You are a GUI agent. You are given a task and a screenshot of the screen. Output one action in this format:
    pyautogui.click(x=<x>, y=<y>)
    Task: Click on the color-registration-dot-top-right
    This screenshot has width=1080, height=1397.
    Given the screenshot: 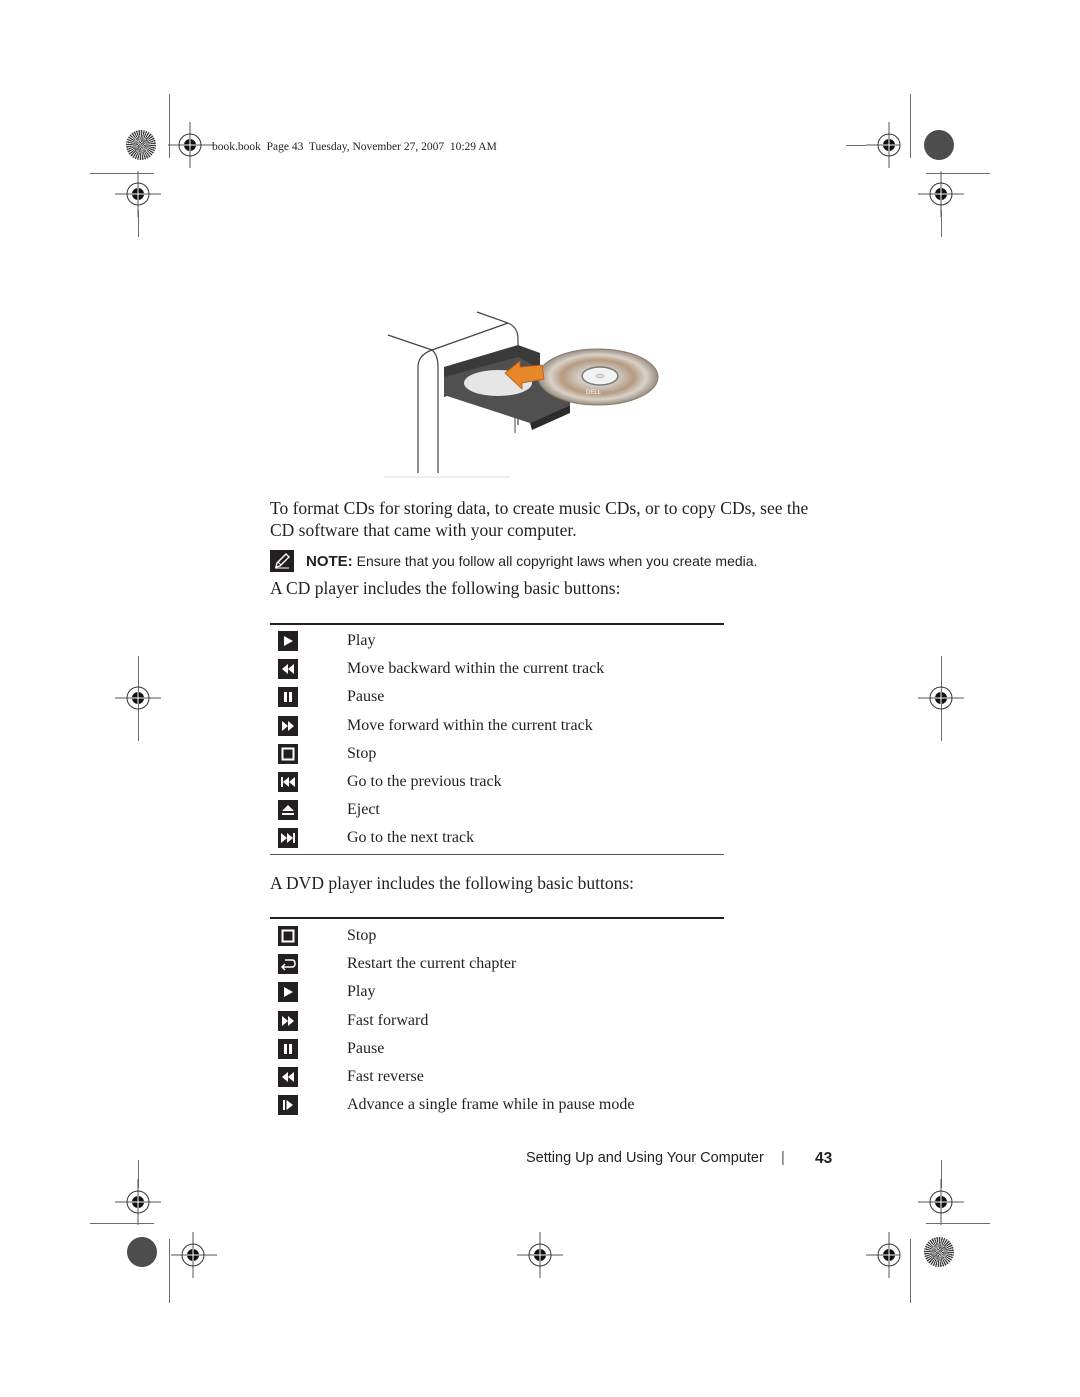 What is the action you would take?
    pyautogui.click(x=939, y=145)
    